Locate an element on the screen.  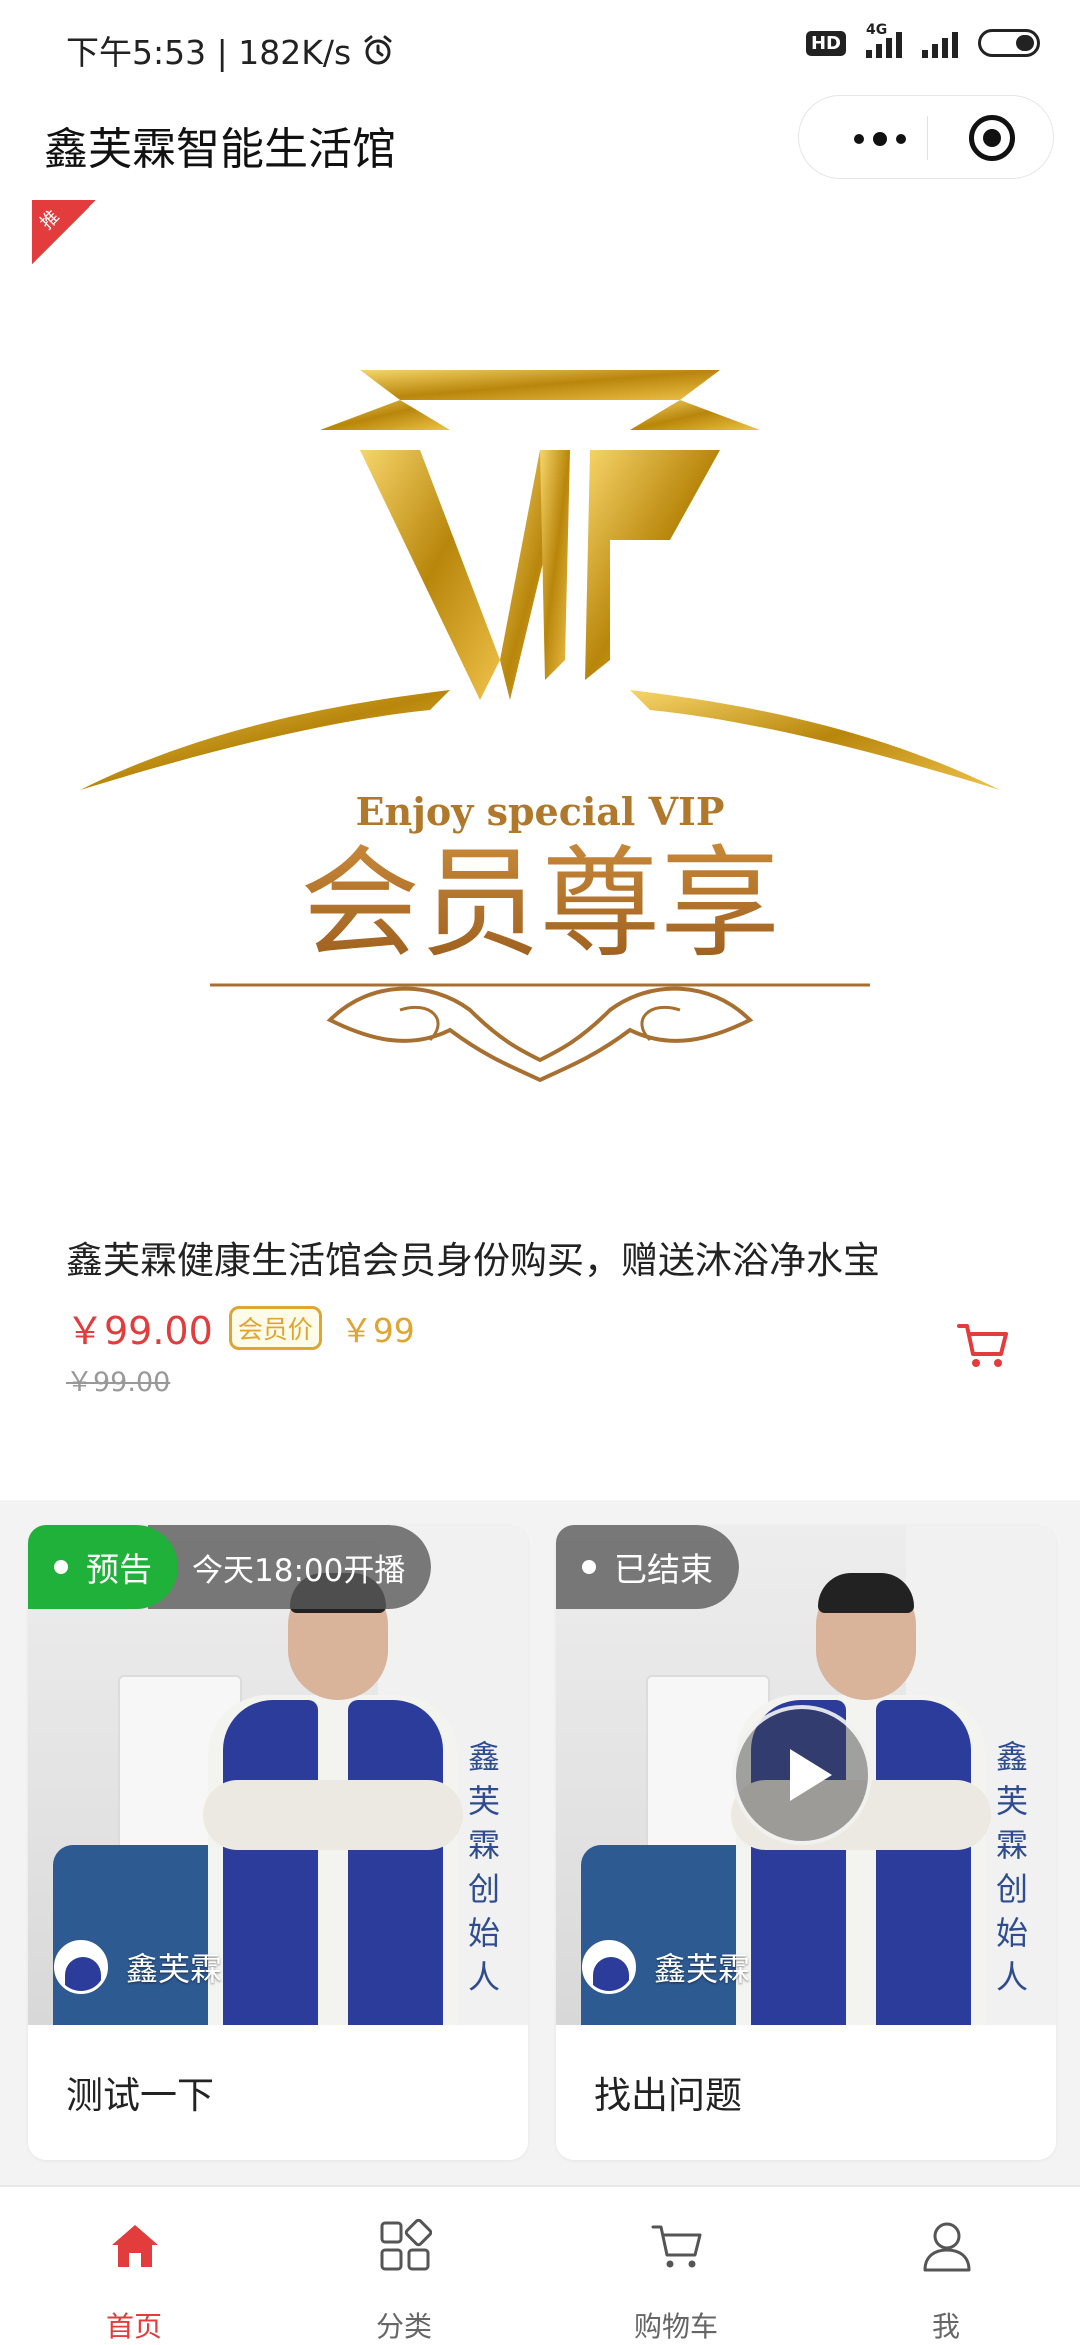
member-price-badge: 会员价 is located at coordinates (275, 1327).